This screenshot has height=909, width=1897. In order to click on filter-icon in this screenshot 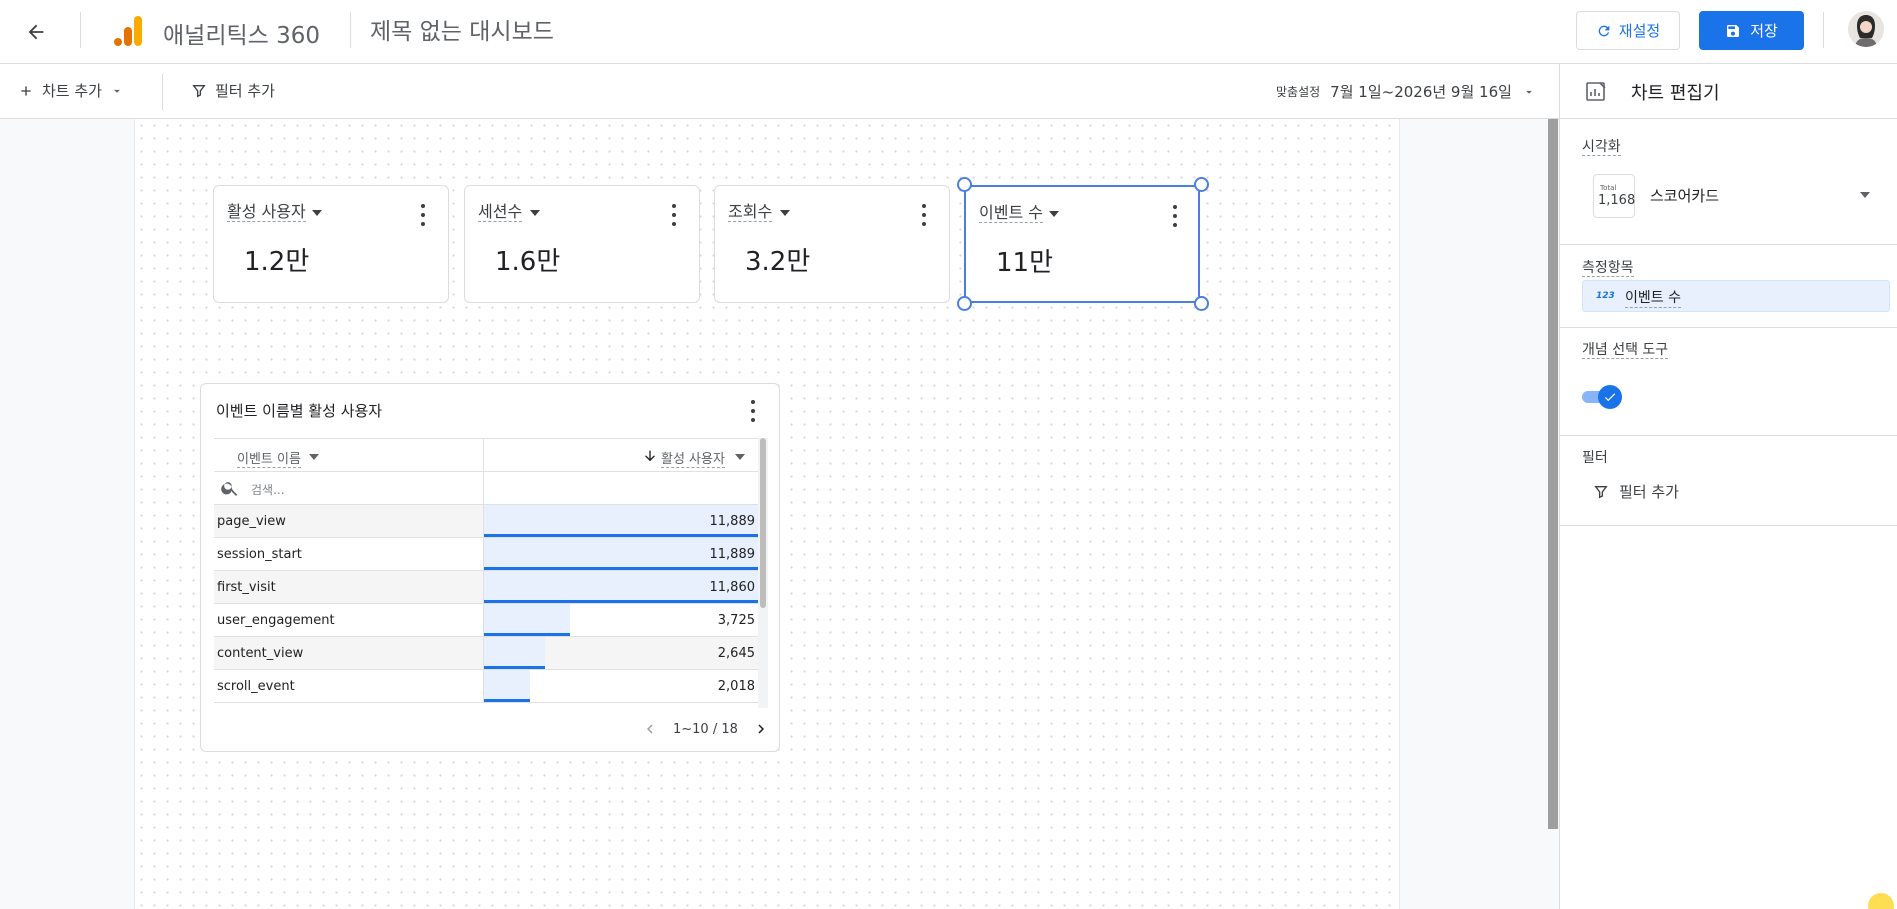, I will do `click(1601, 491)`.